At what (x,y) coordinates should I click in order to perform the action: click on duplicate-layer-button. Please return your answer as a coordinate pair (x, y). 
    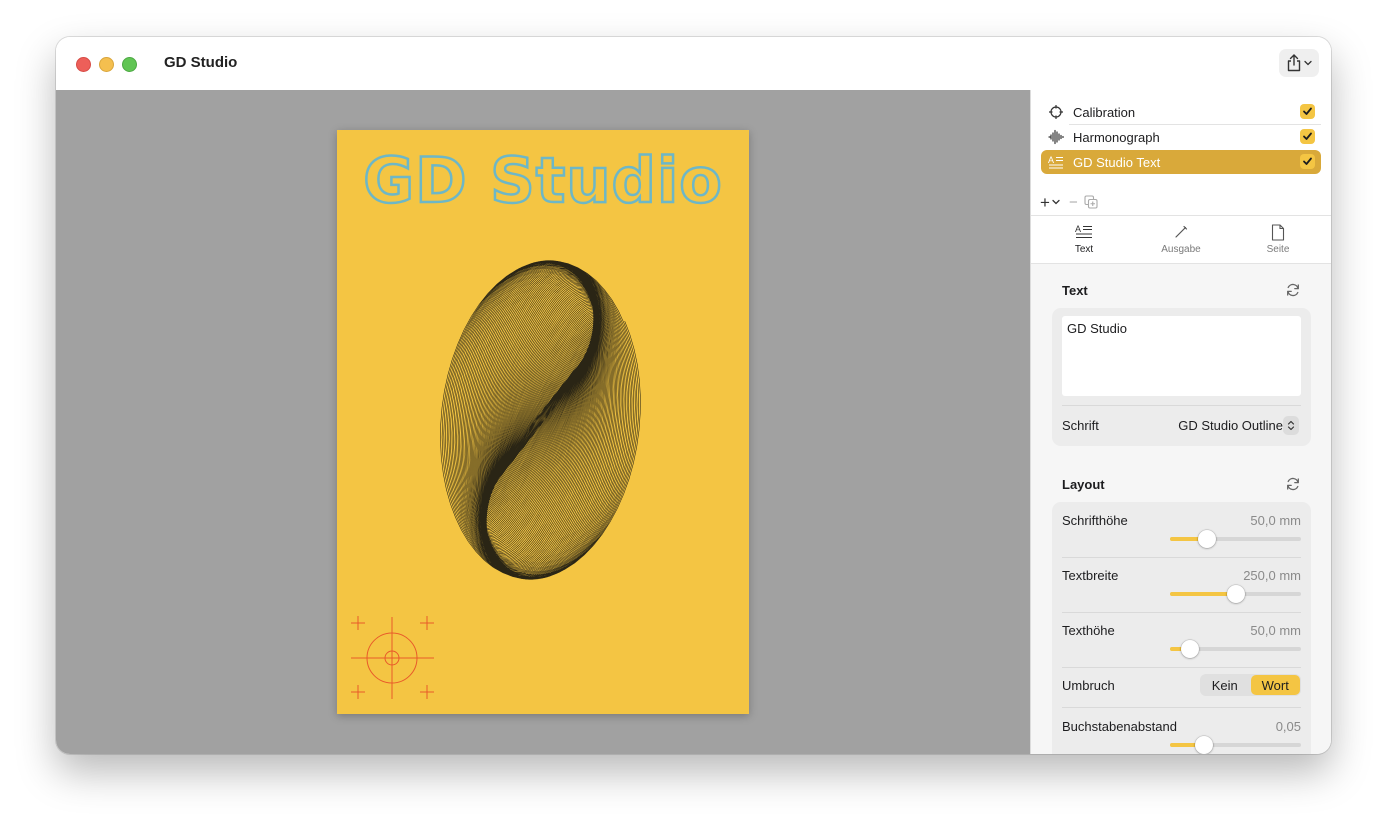
    Looking at the image, I should click on (1091, 202).